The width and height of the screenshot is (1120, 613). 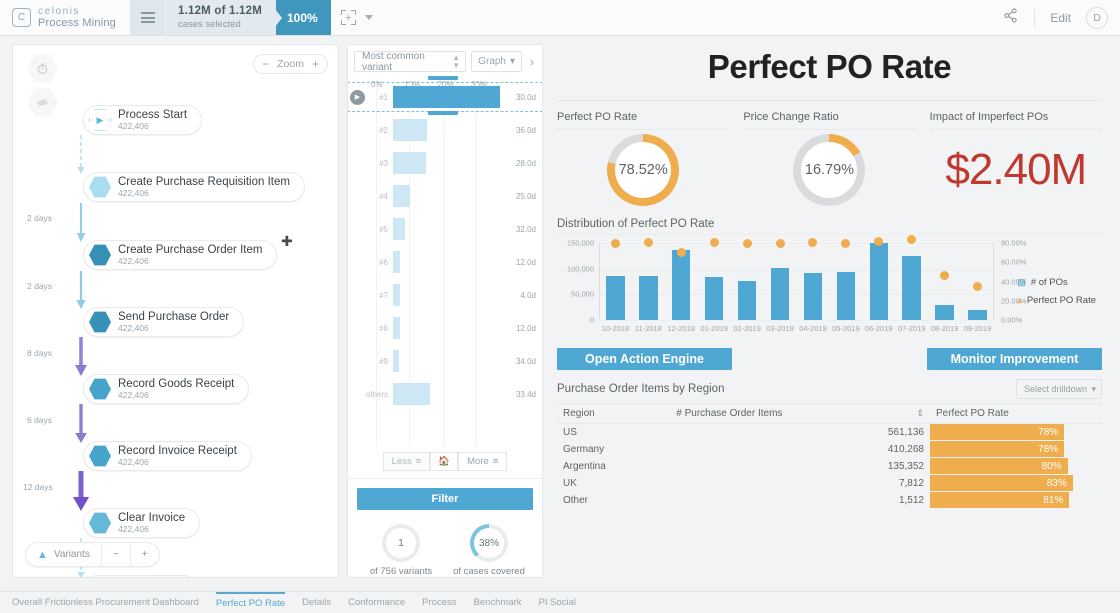 I want to click on legend-item: ▧ # of POs, so click(x=1056, y=282).